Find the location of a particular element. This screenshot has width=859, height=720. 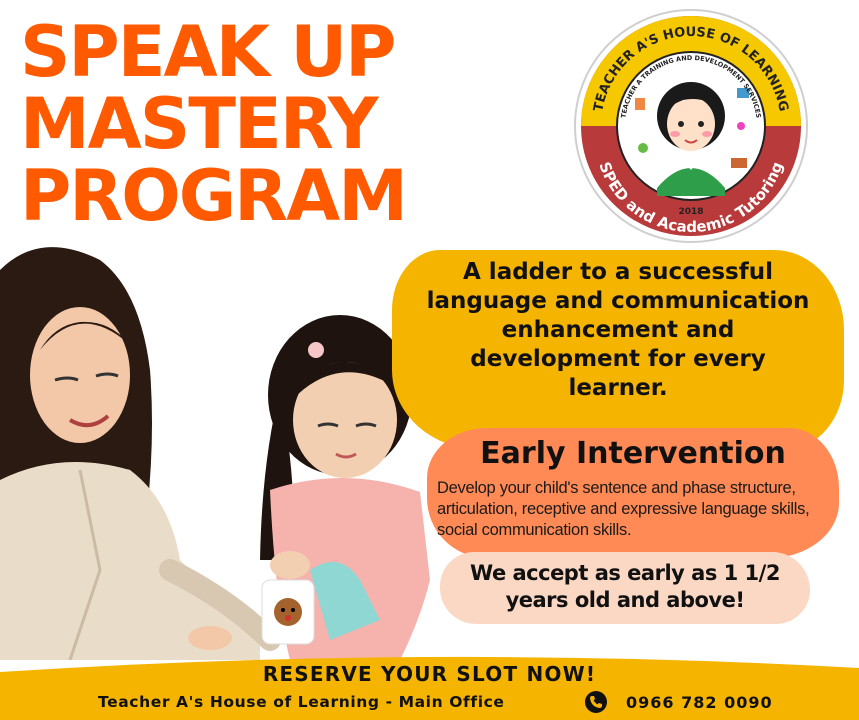

headline-line-1: SPEAK UP is located at coordinates (208, 52).